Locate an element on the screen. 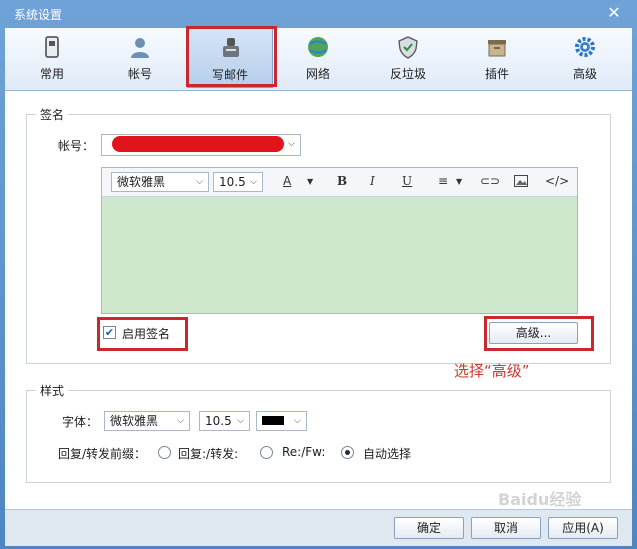 Image resolution: width=637 pixels, height=549 pixels. prefix-radio-reply-forward is located at coordinates (164, 452).